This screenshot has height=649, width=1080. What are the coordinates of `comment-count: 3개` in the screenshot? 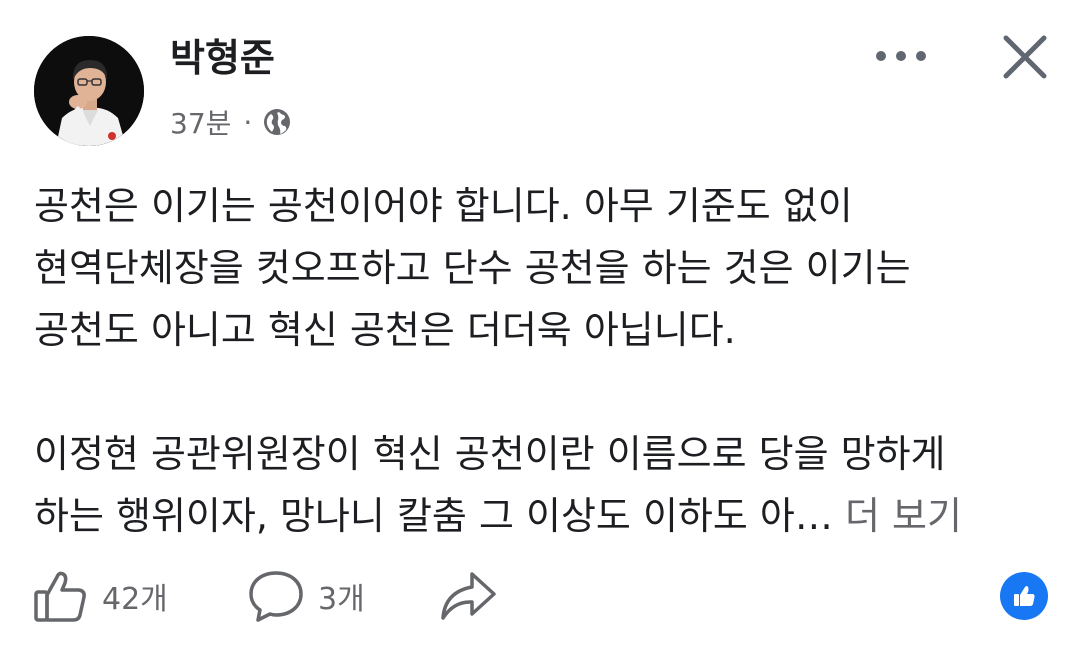 It's located at (341, 599).